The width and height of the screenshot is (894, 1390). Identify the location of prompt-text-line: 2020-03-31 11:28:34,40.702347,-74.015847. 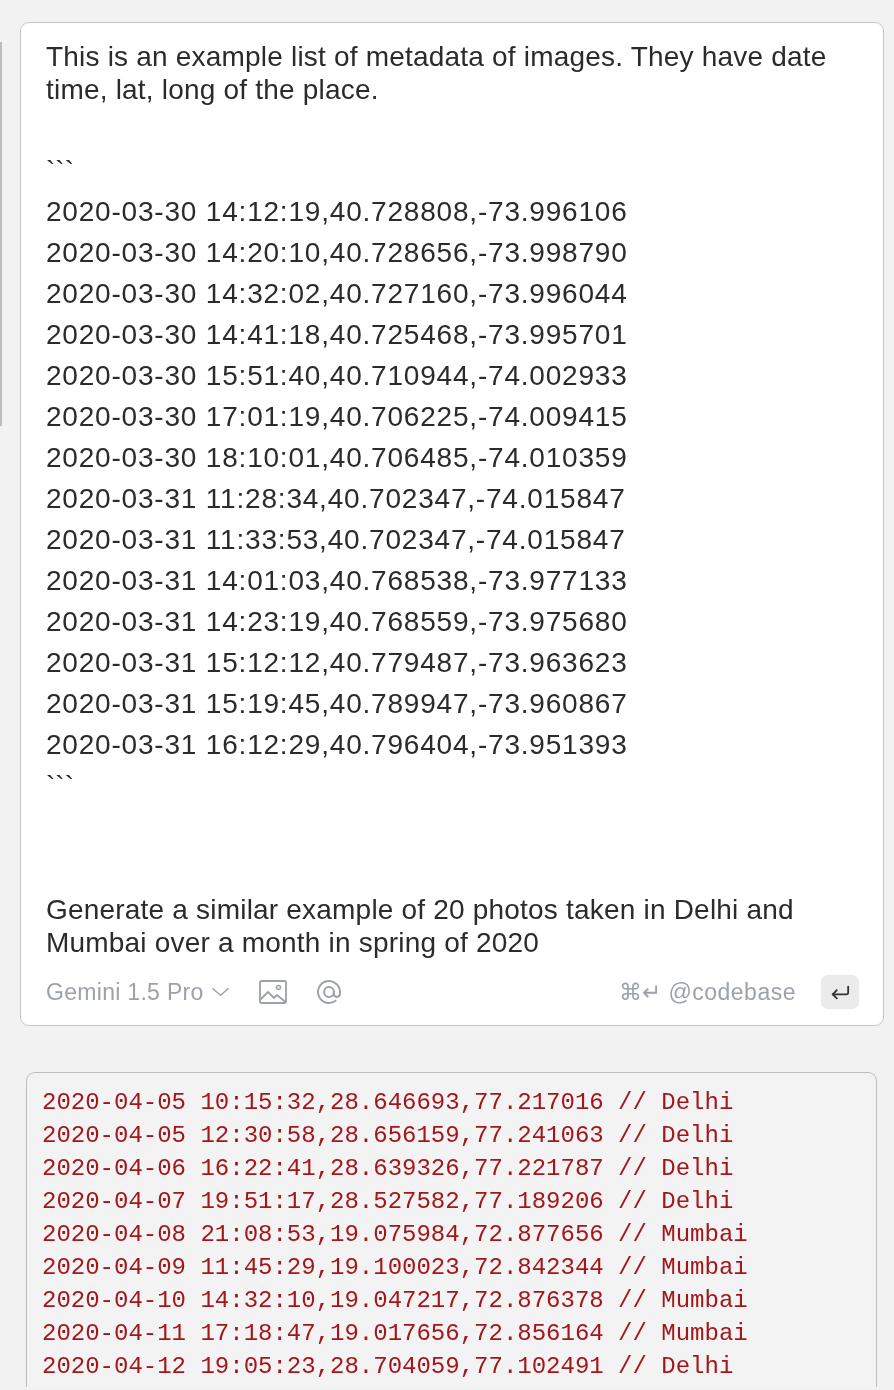
(336, 499).